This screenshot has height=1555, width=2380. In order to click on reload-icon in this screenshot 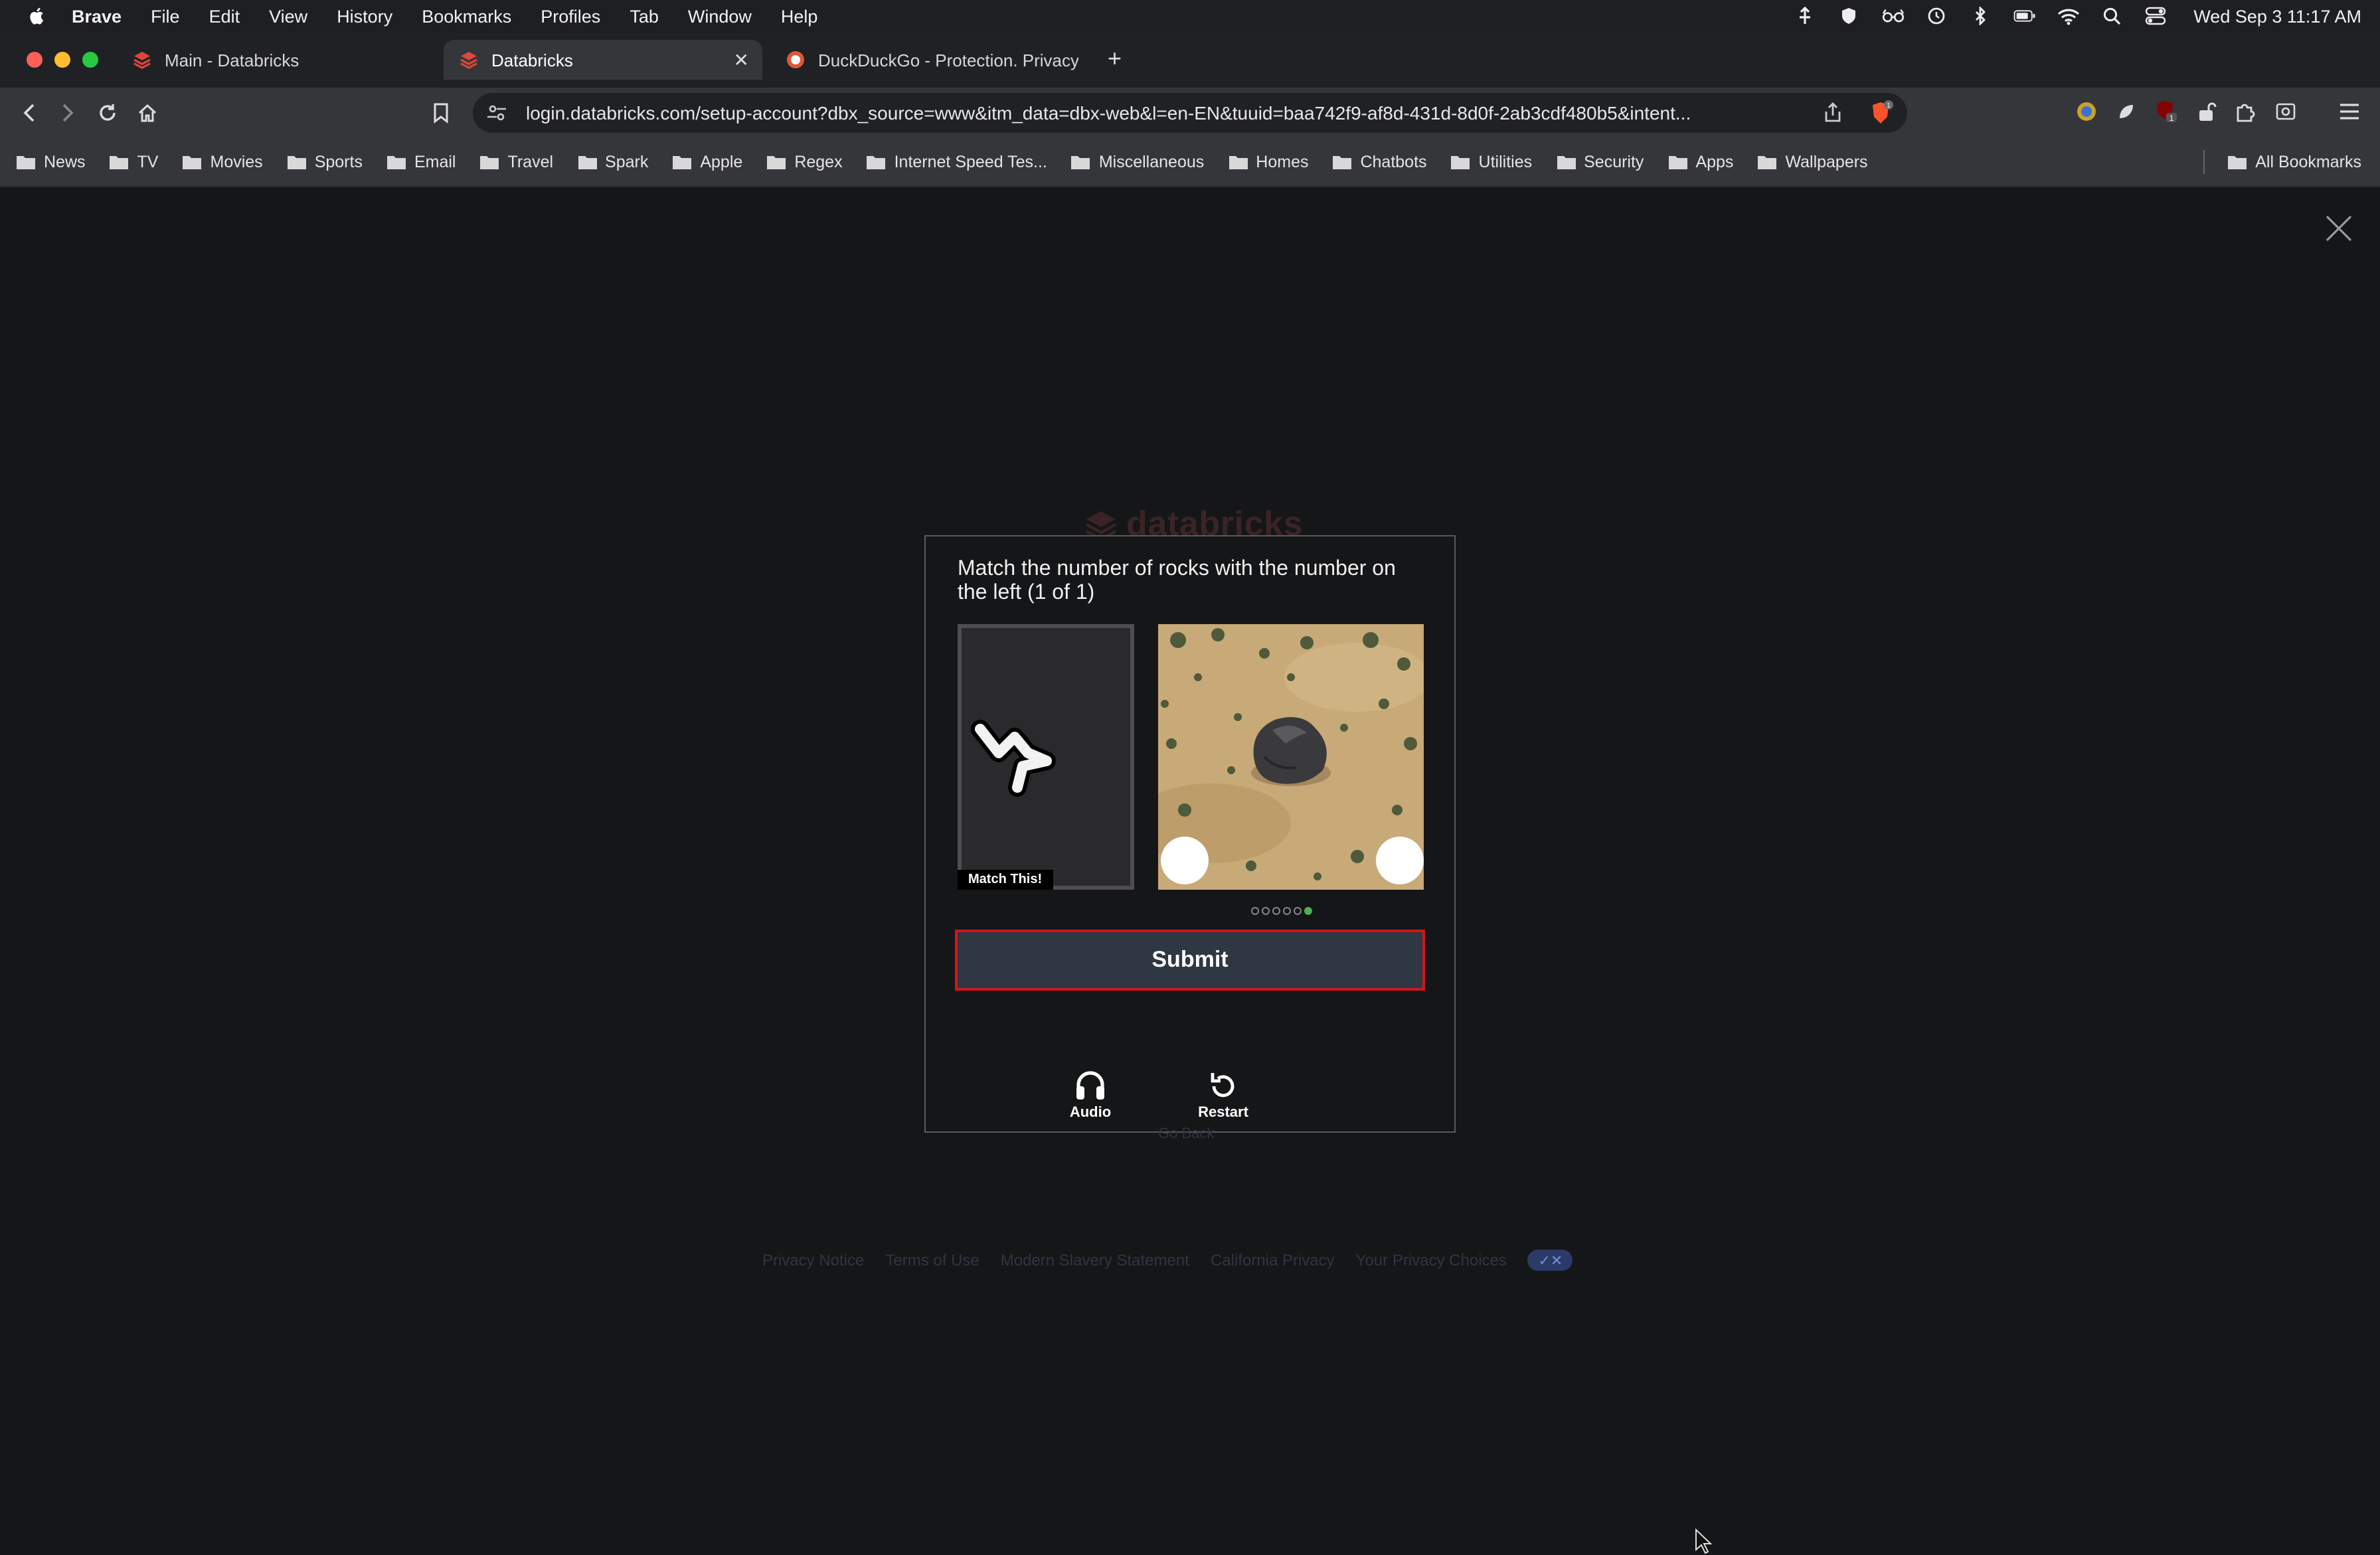, I will do `click(107, 113)`.